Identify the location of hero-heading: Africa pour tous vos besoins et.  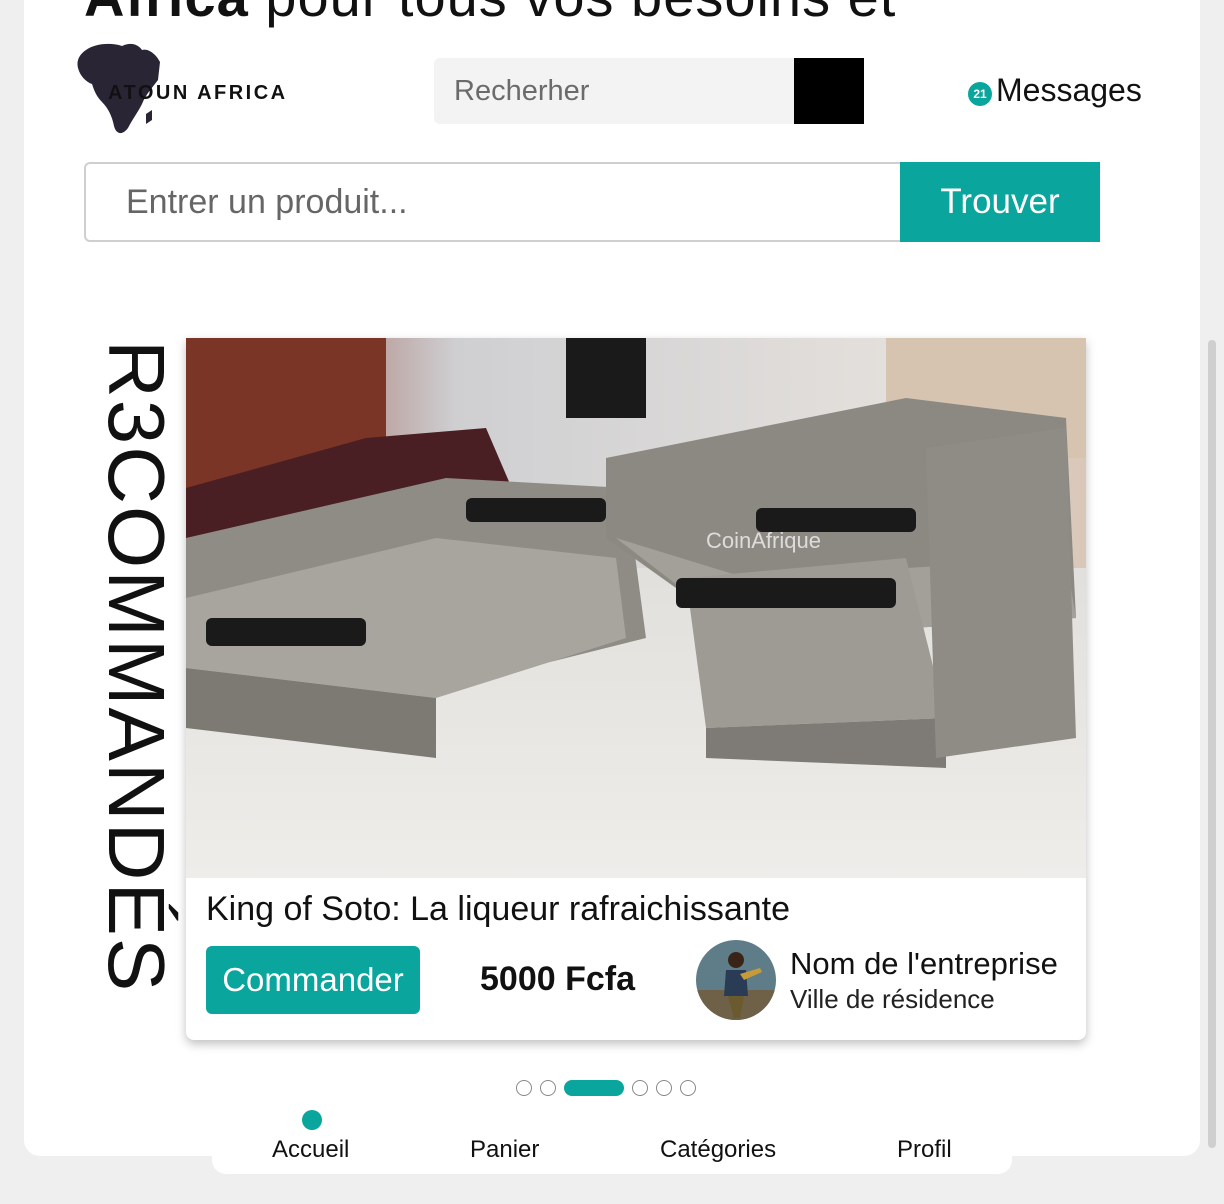
(490, 14).